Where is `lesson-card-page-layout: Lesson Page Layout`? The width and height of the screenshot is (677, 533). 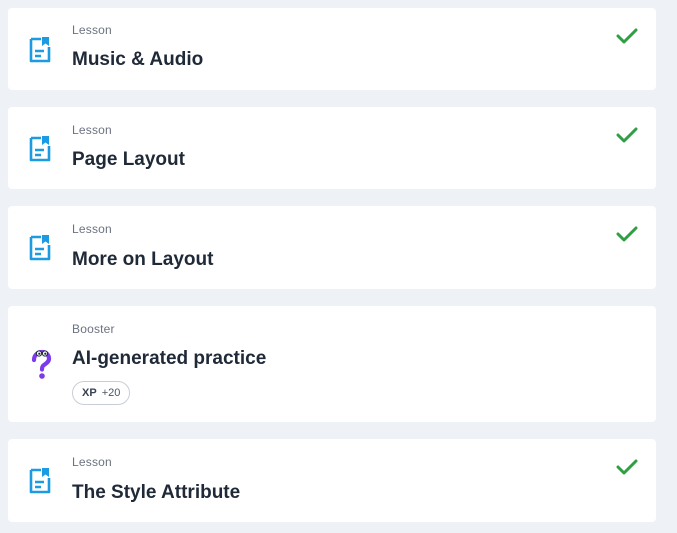 lesson-card-page-layout: Lesson Page Layout is located at coordinates (332, 148).